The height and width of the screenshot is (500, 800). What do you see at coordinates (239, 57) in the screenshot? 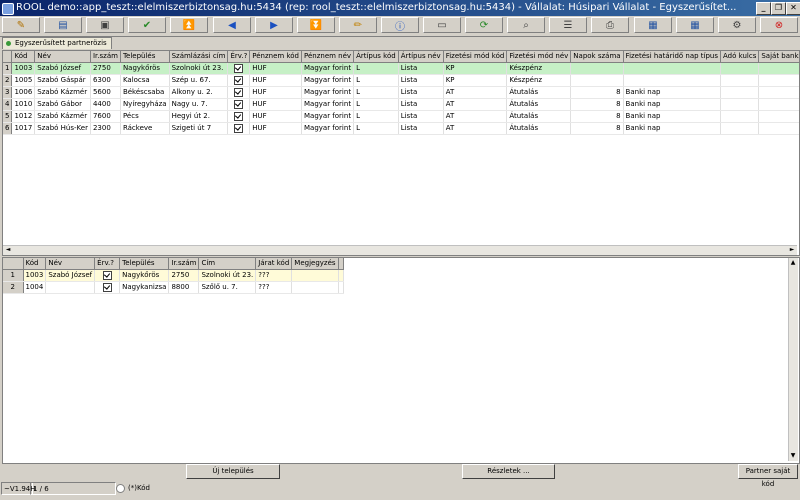
I see `partner-header-5: Érv.?` at bounding box center [239, 57].